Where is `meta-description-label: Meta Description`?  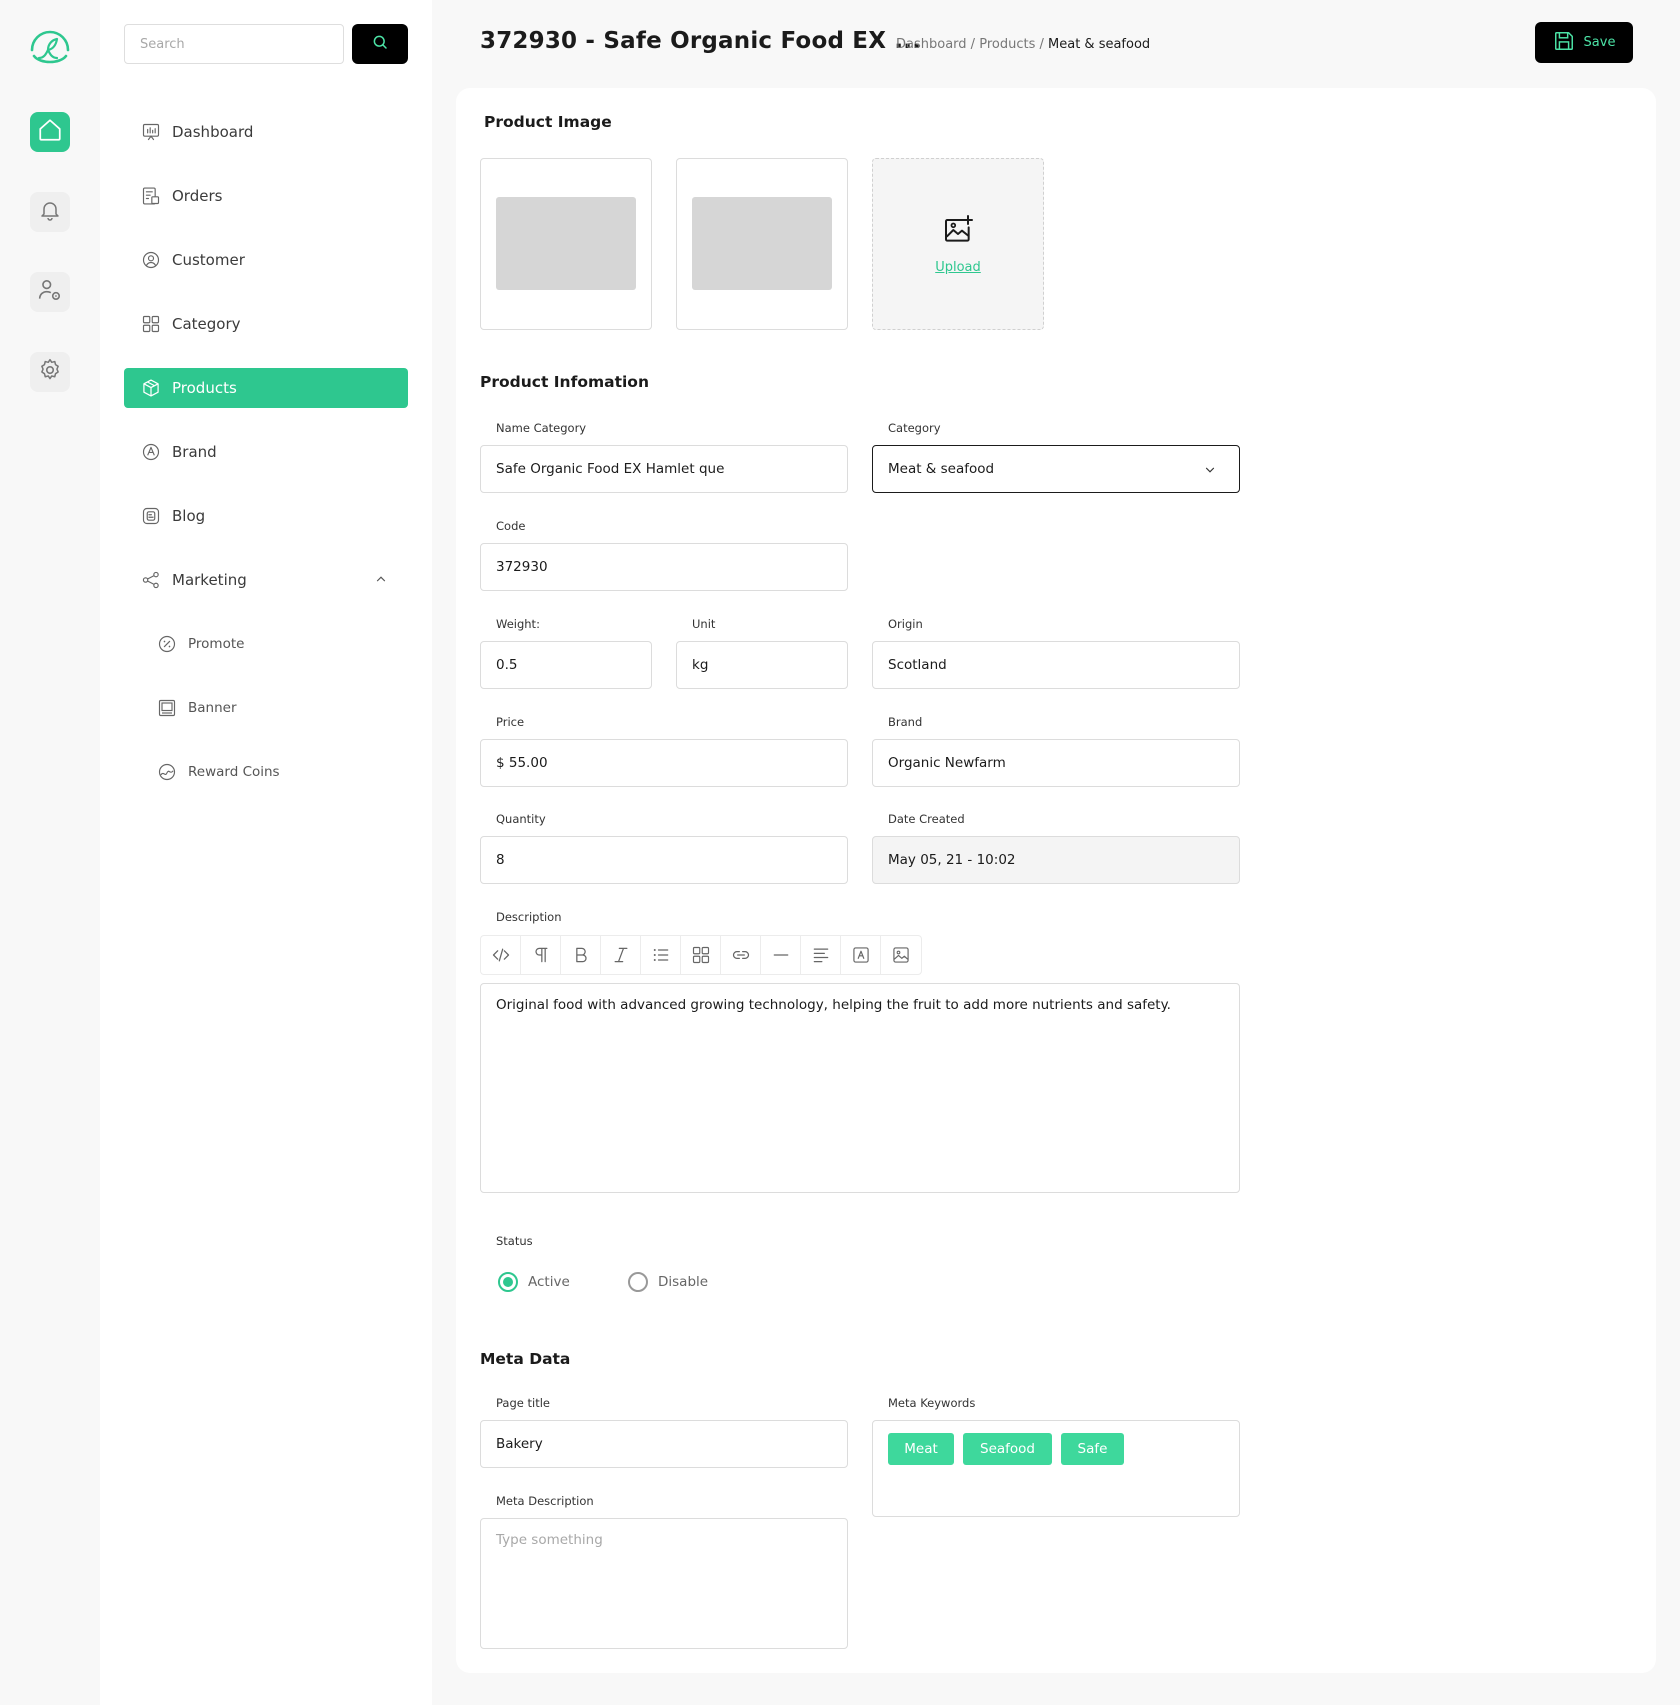 meta-description-label: Meta Description is located at coordinates (545, 1501).